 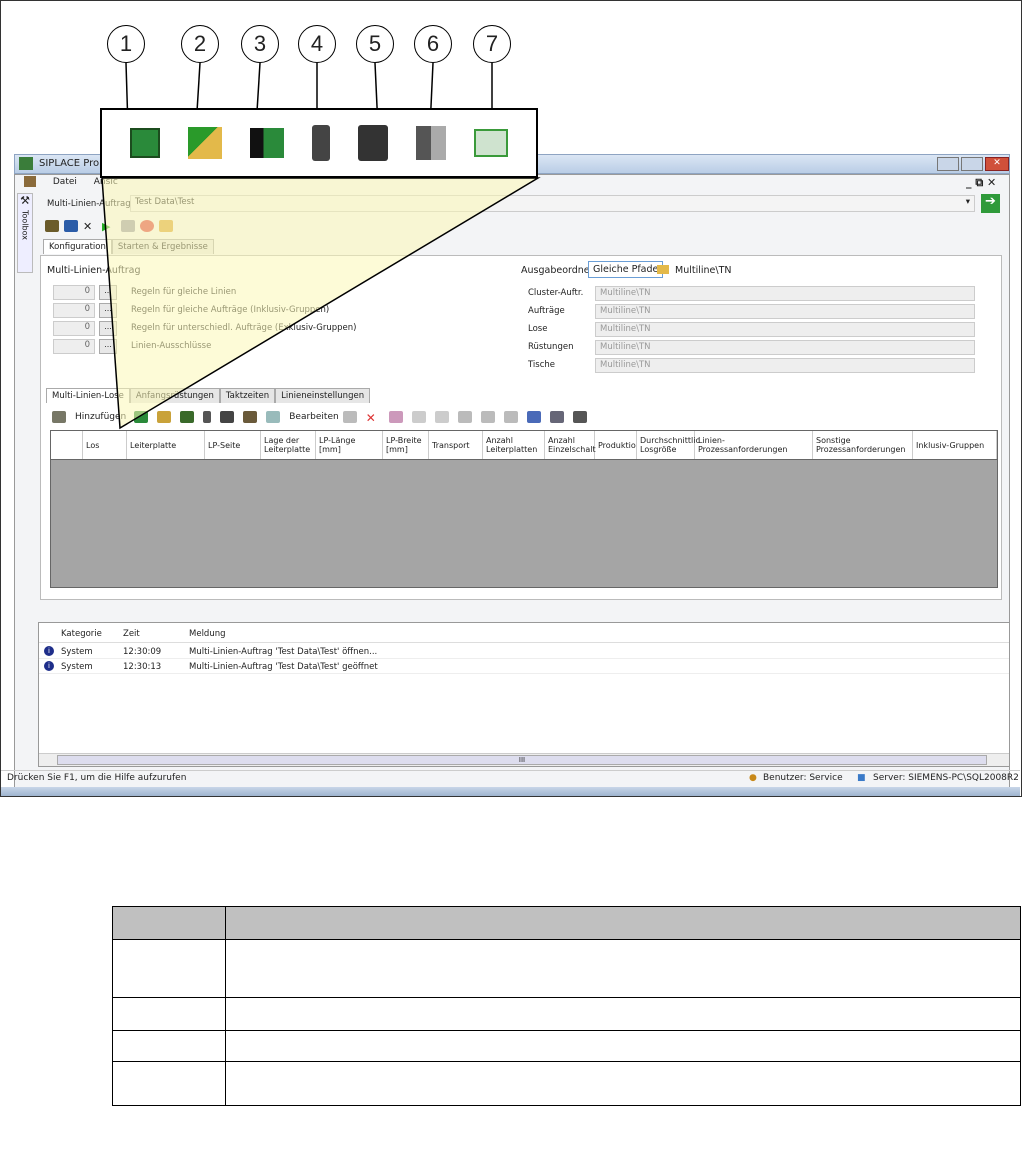 What do you see at coordinates (557, 270) in the screenshot?
I see `output-folder-label: Ausgabeordner` at bounding box center [557, 270].